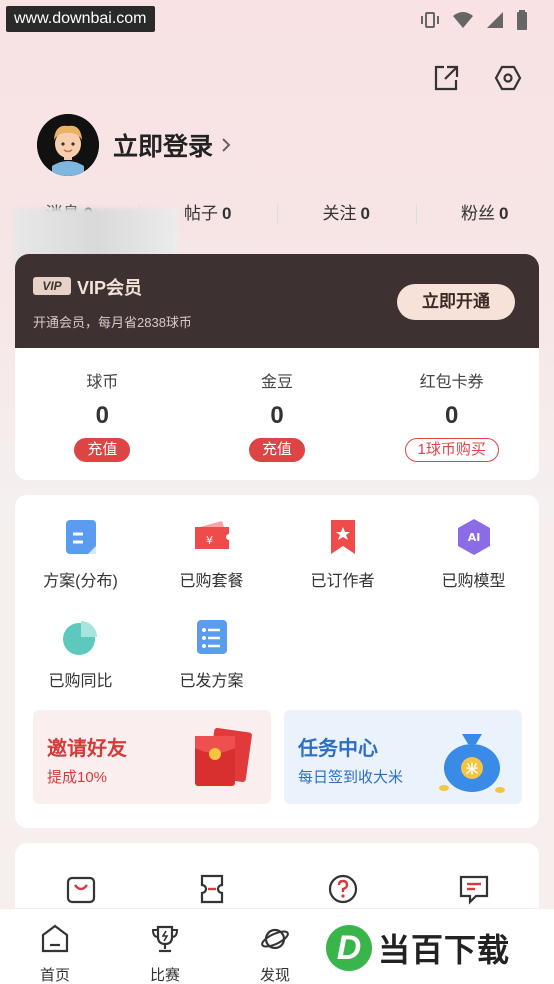 The width and height of the screenshot is (554, 984). I want to click on money-bag-icon: 米, so click(472, 760).